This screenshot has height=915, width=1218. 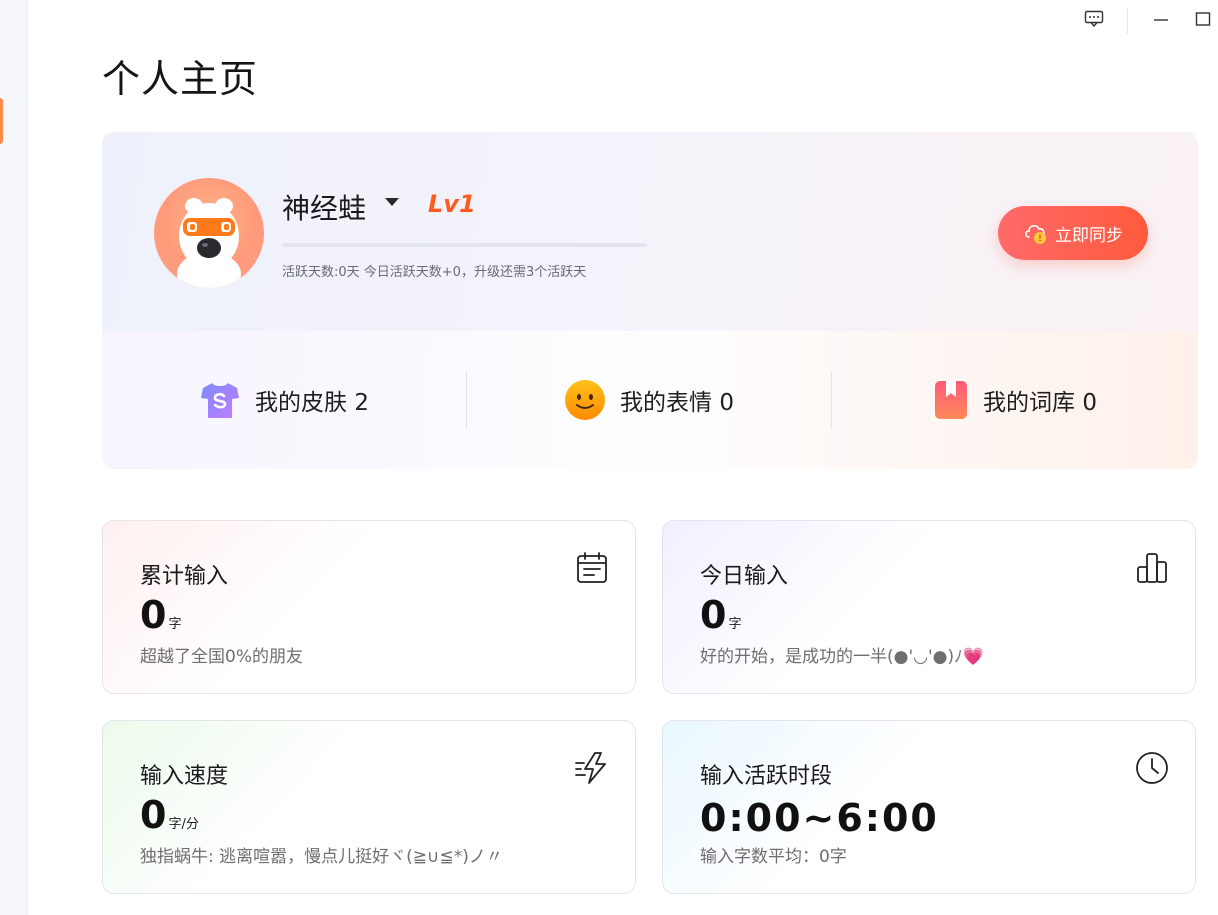 What do you see at coordinates (209, 243) in the screenshot?
I see `frog-mascot-icon` at bounding box center [209, 243].